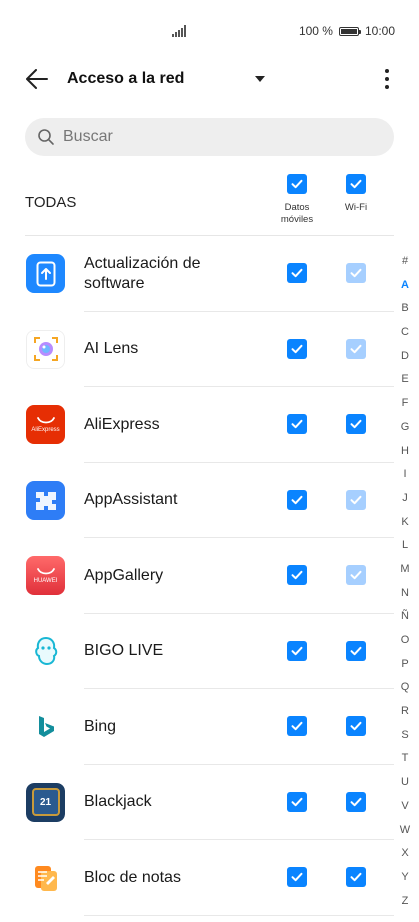 This screenshot has height=922, width=419. I want to click on alphabet-letter: M, so click(405, 570).